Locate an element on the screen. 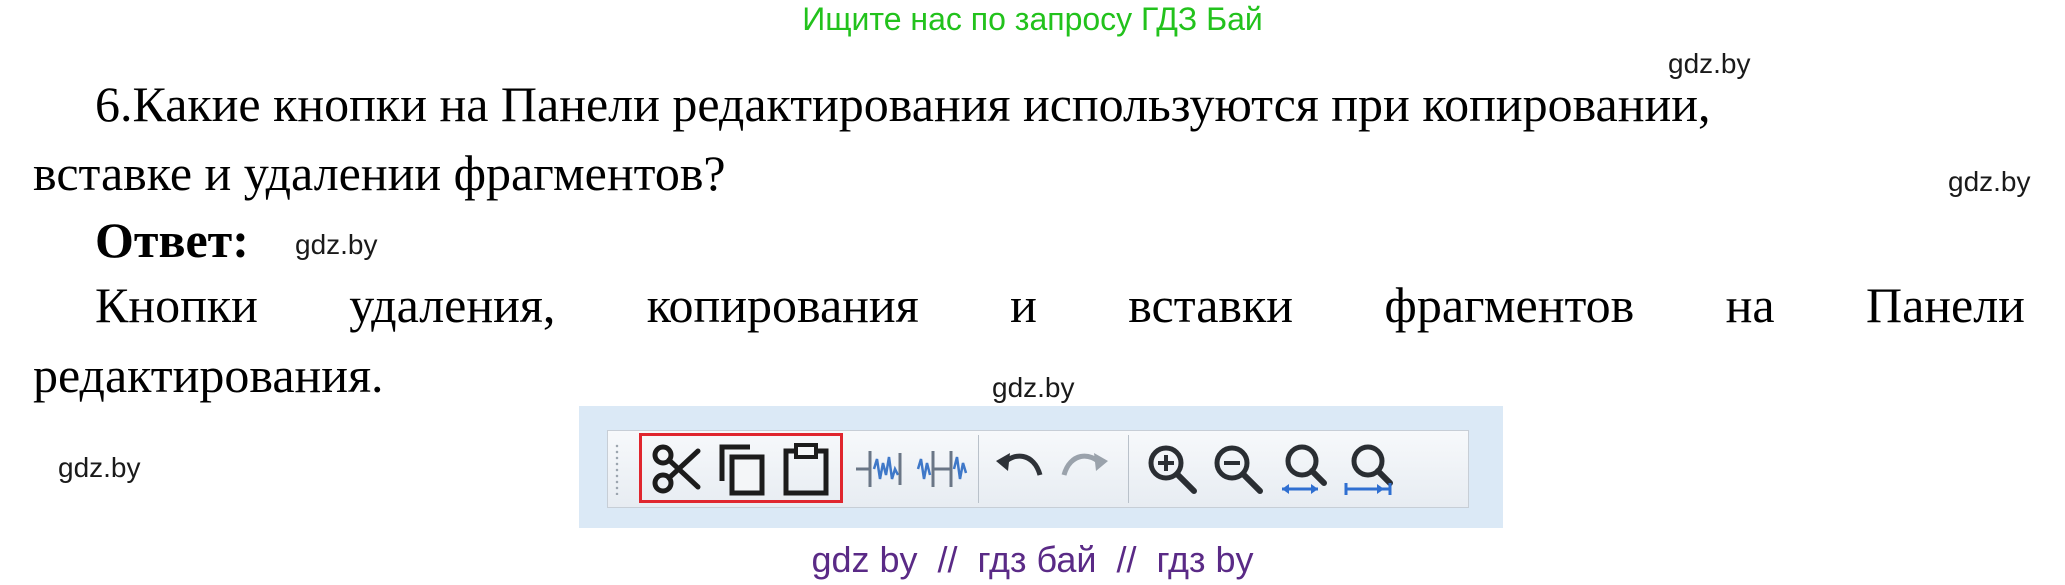 The image size is (2065, 585). paste-icon is located at coordinates (806, 469).